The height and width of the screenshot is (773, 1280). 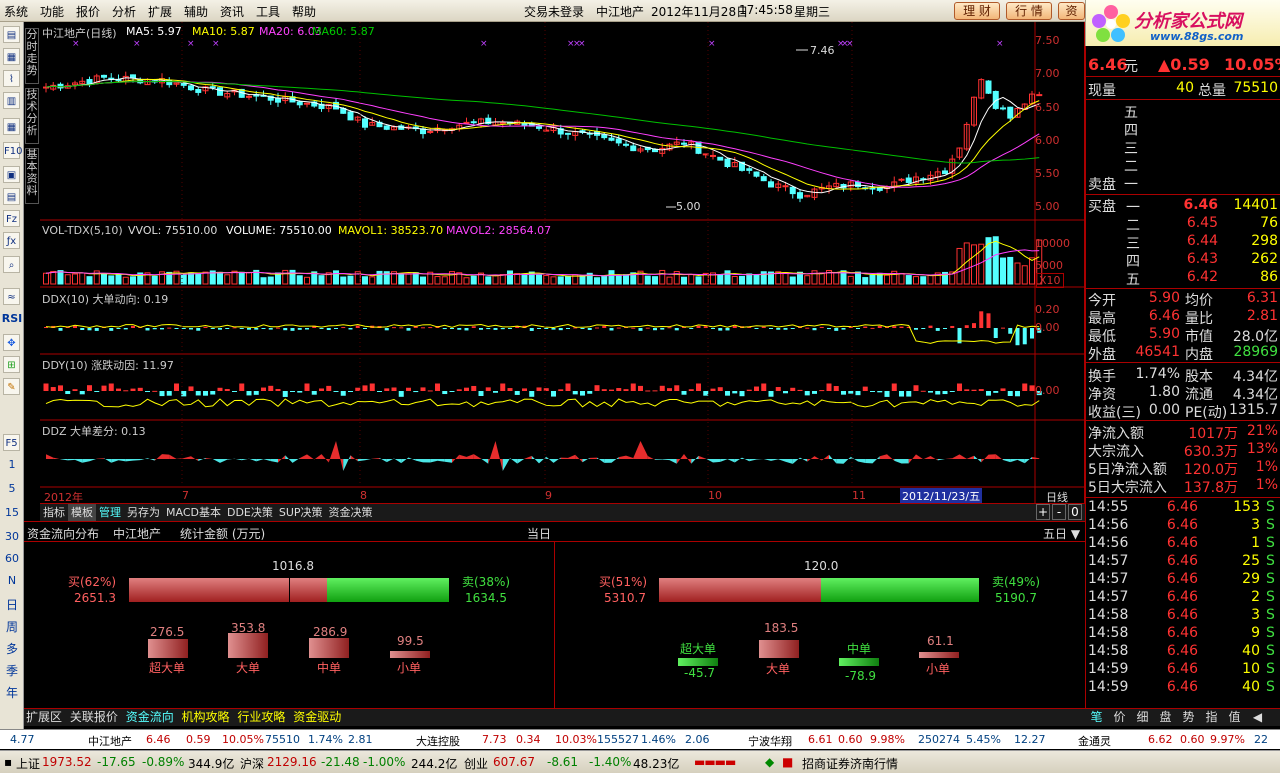 What do you see at coordinates (52, 11) in the screenshot?
I see `menu-function: 功能` at bounding box center [52, 11].